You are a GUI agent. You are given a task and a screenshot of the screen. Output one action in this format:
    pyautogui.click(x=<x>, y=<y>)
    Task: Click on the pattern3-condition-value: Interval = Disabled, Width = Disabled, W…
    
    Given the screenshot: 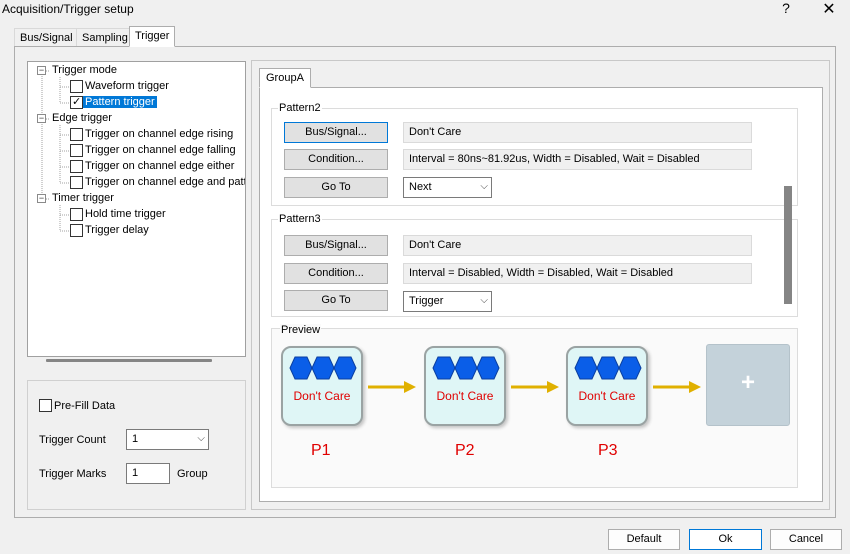 What is the action you would take?
    pyautogui.click(x=577, y=273)
    